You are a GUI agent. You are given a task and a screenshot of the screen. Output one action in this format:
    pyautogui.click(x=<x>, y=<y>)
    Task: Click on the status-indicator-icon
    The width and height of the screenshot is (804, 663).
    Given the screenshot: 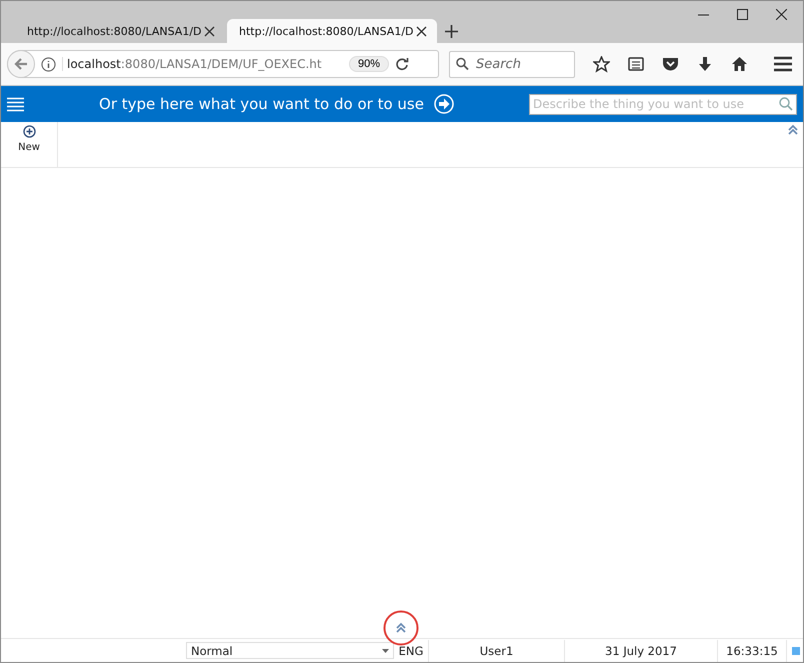 What is the action you would take?
    pyautogui.click(x=796, y=650)
    